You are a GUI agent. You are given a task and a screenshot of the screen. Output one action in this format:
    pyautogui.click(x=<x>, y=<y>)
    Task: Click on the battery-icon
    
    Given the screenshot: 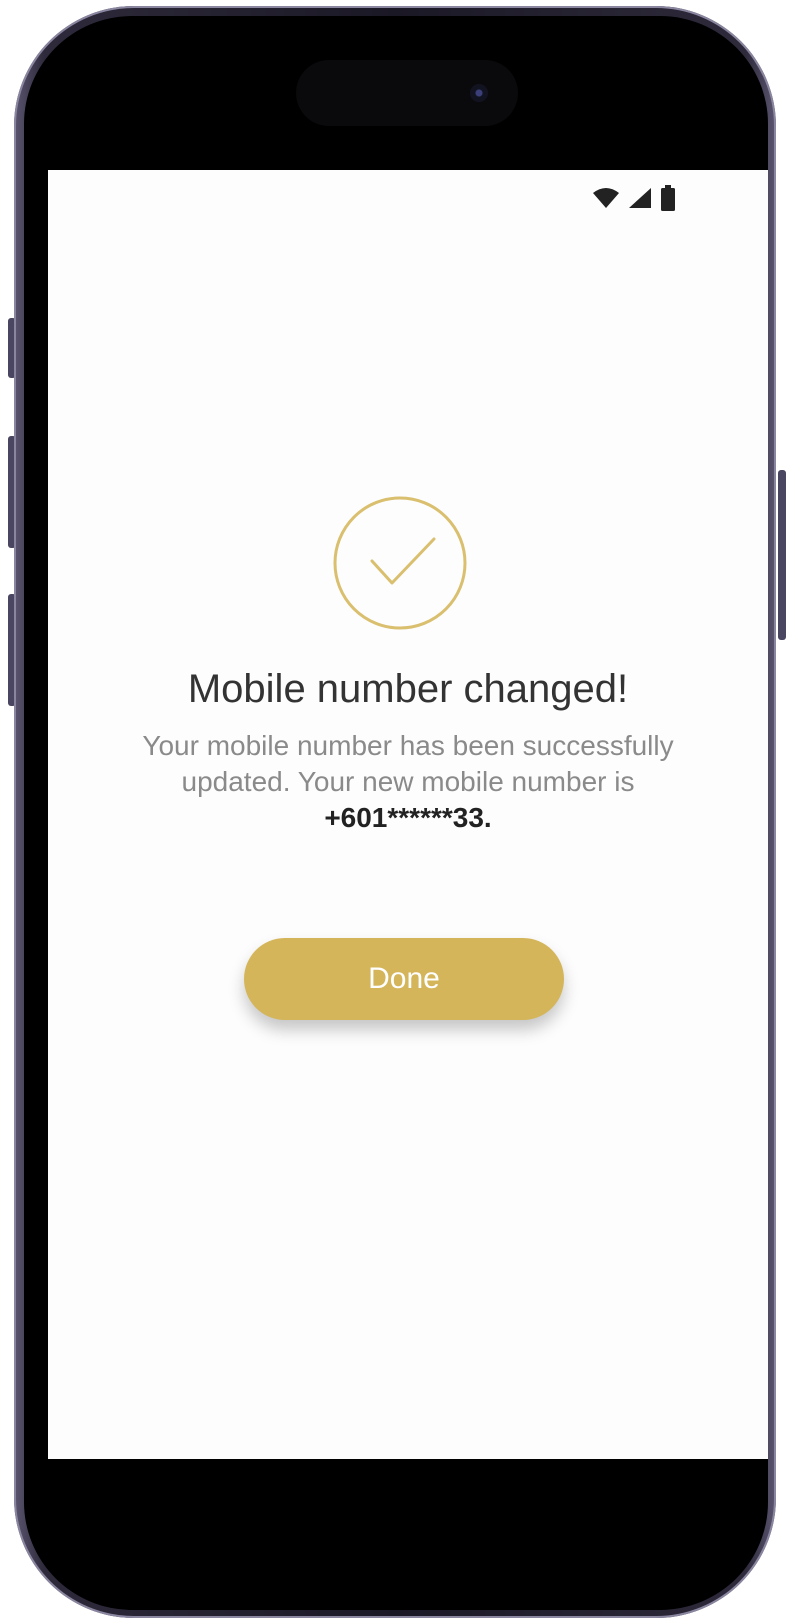 What is the action you would take?
    pyautogui.click(x=668, y=198)
    